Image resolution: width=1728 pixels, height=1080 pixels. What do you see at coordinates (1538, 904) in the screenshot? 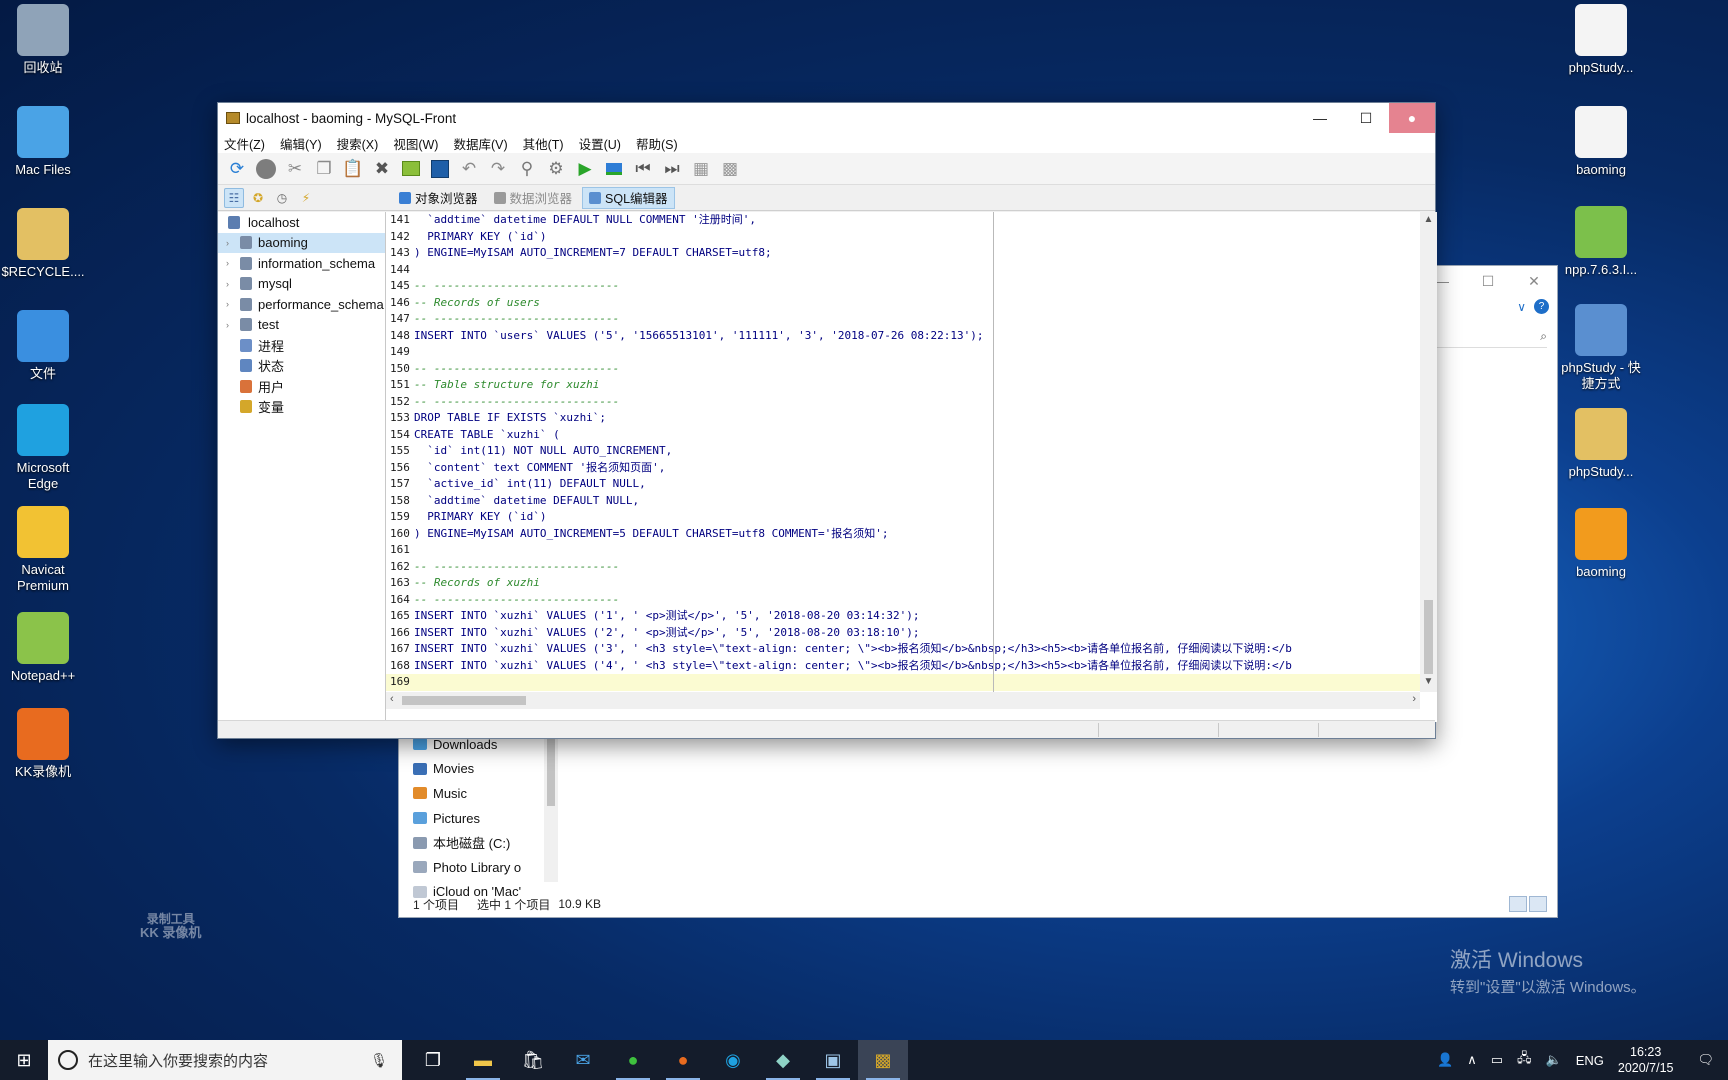
I see `large-icons-view-icon` at bounding box center [1538, 904].